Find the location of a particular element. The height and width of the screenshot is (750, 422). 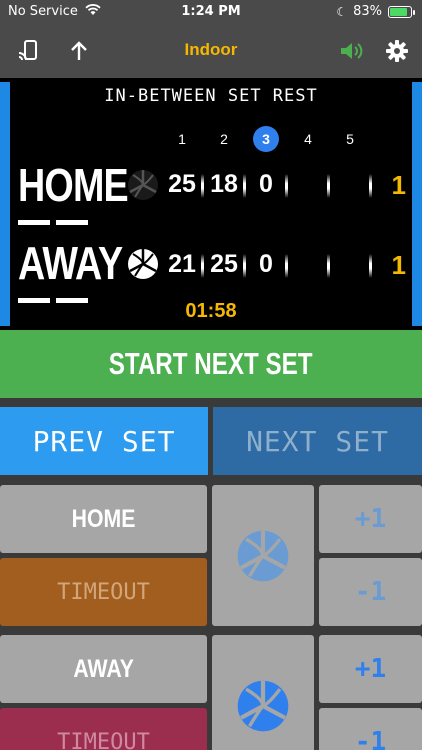

away-serve-button is located at coordinates (263, 692).